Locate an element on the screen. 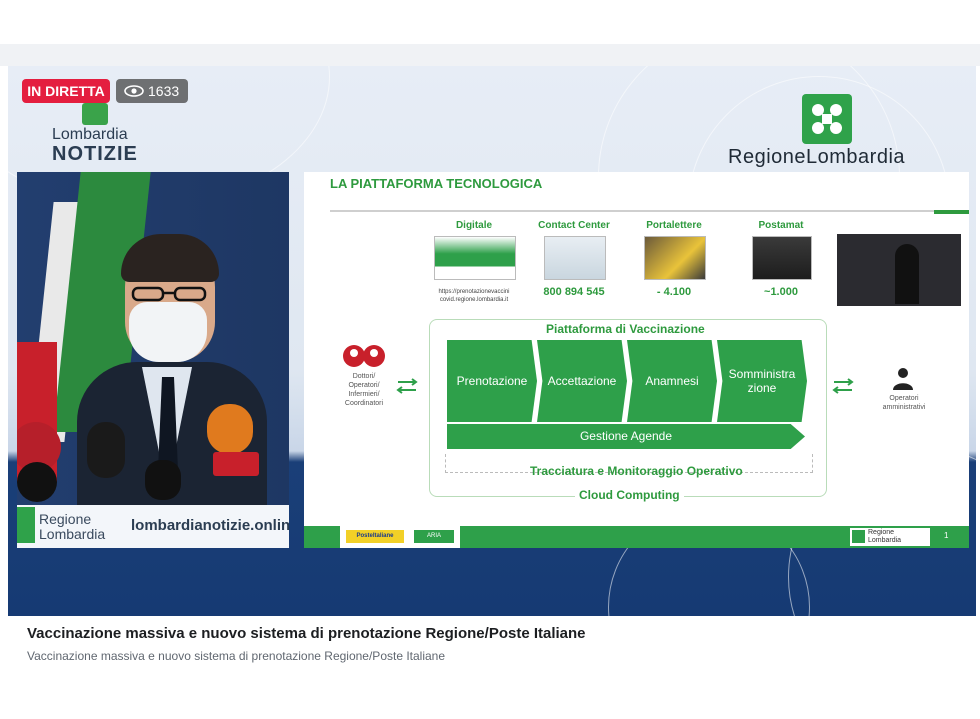 This screenshot has width=980, height=719. step-accettazione: Accettazione is located at coordinates (582, 381).